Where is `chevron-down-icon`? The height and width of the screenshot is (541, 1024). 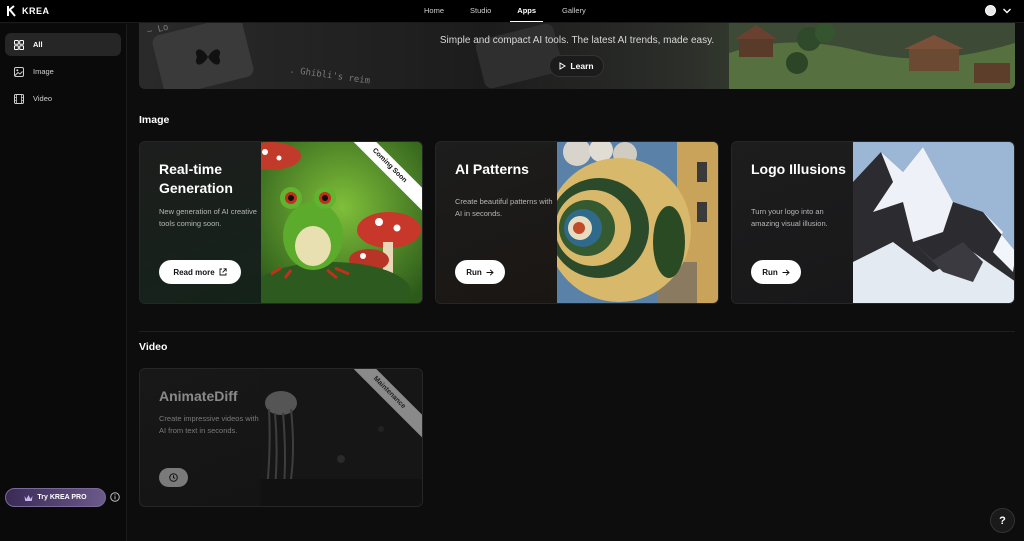 chevron-down-icon is located at coordinates (1007, 11).